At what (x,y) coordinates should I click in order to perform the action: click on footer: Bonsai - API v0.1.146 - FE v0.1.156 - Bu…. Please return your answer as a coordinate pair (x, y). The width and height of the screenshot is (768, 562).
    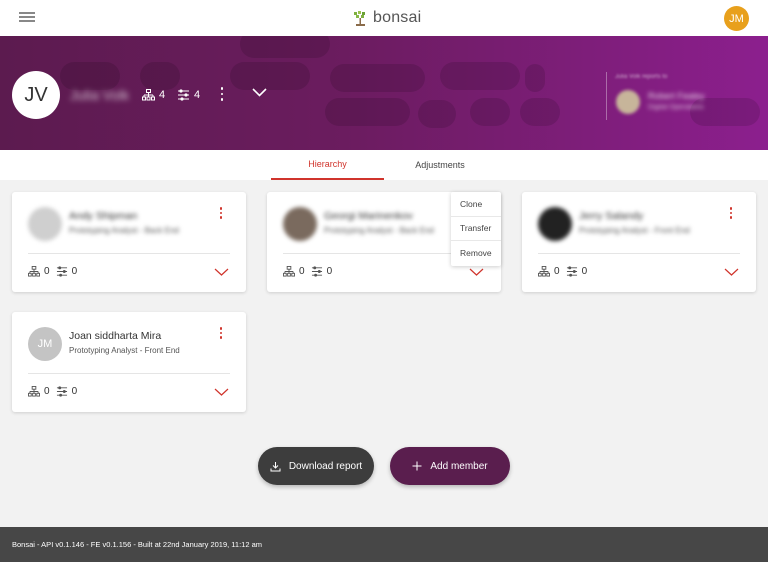
    Looking at the image, I should click on (384, 544).